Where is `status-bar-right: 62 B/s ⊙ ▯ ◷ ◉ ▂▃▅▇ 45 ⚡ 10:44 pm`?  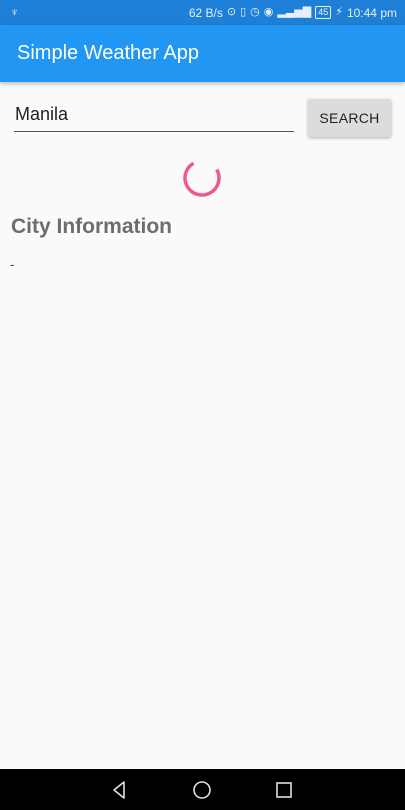
status-bar-right: 62 B/s ⊙ ▯ ◷ ◉ ▂▃▅▇ 45 ⚡ 10:44 pm is located at coordinates (293, 12).